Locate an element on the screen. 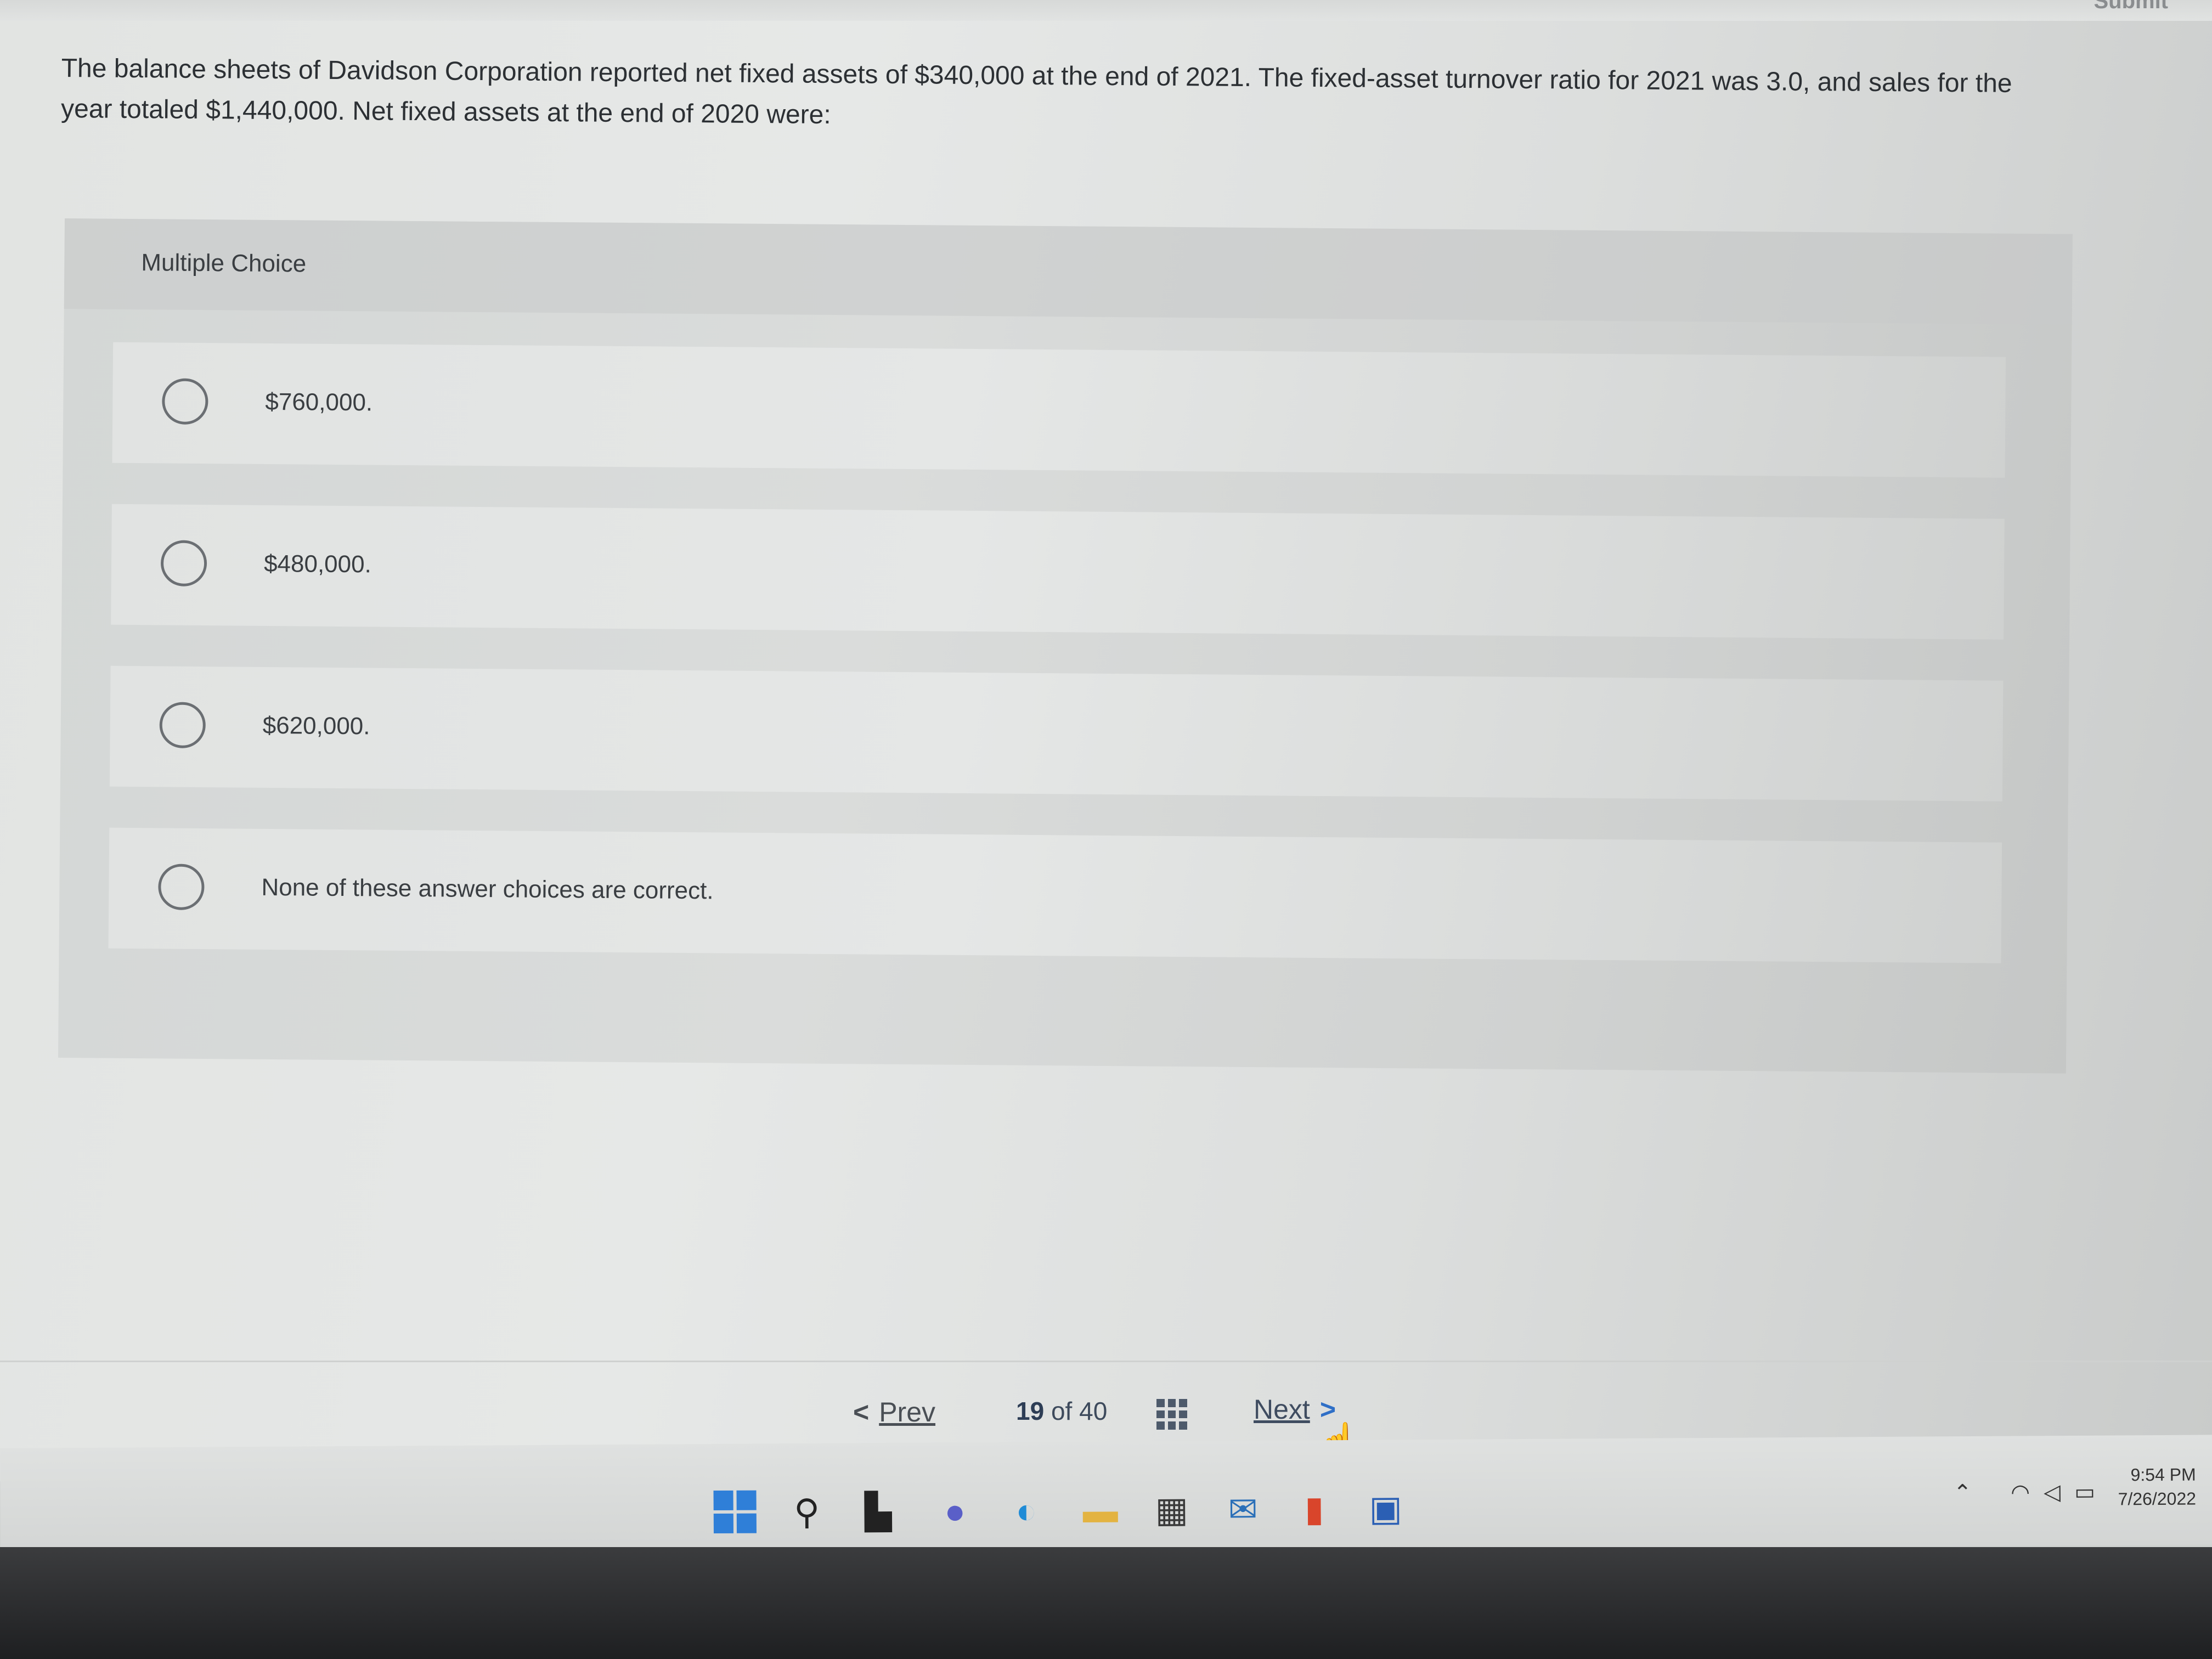 This screenshot has width=2212, height=1659. system-tray: ⌃ ◠ ◁ ▭ is located at coordinates (2024, 1493).